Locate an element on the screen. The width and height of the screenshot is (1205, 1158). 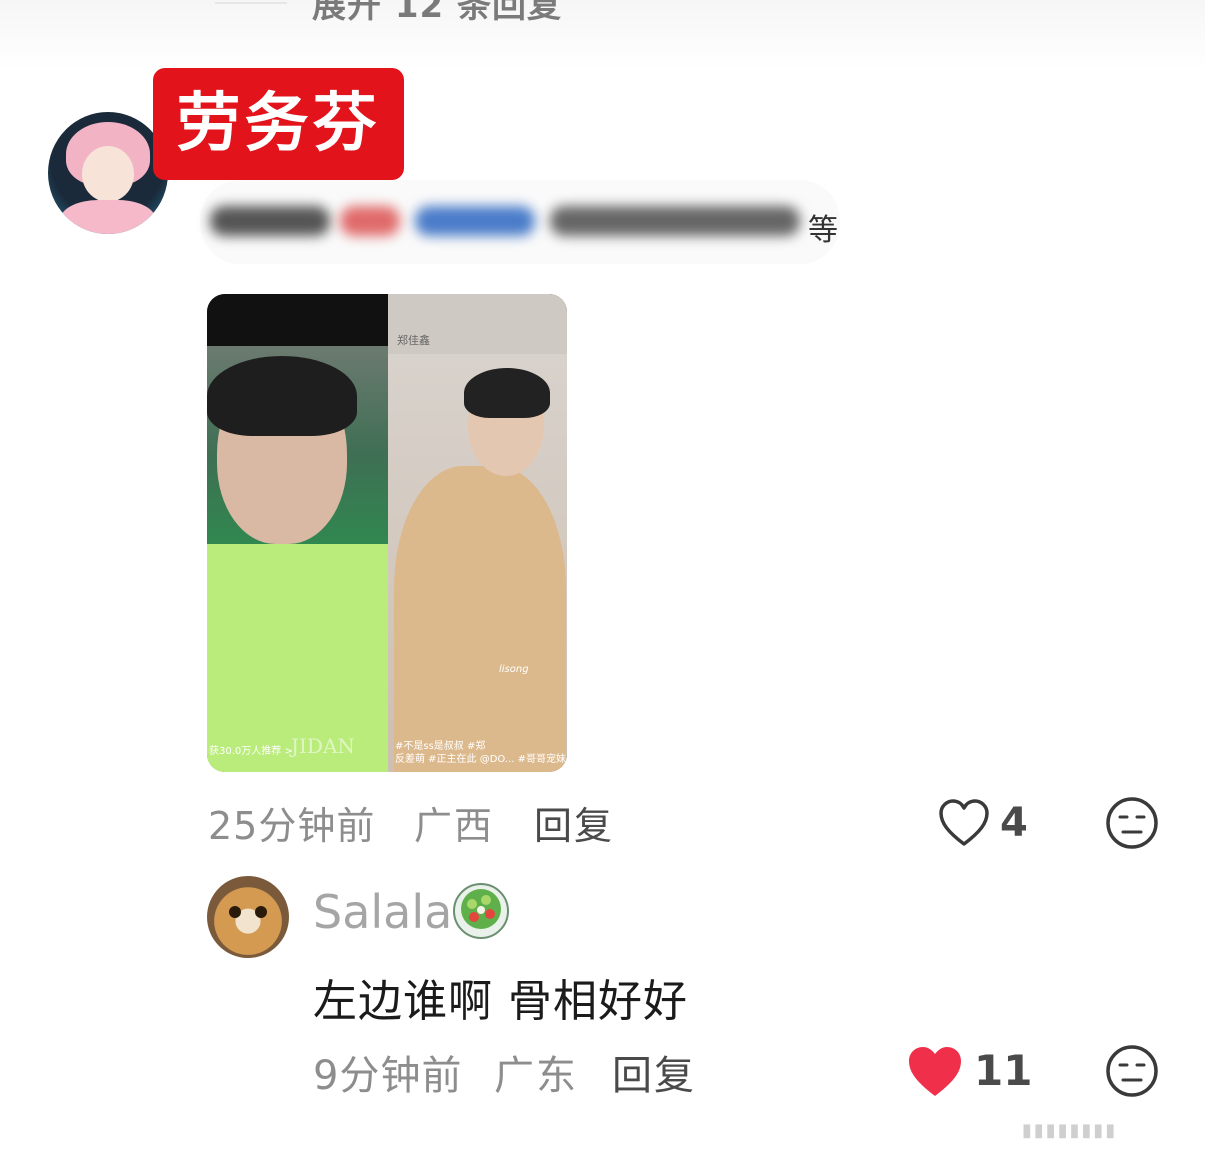
image-watermark: JIDAN is located at coordinates (323, 746).